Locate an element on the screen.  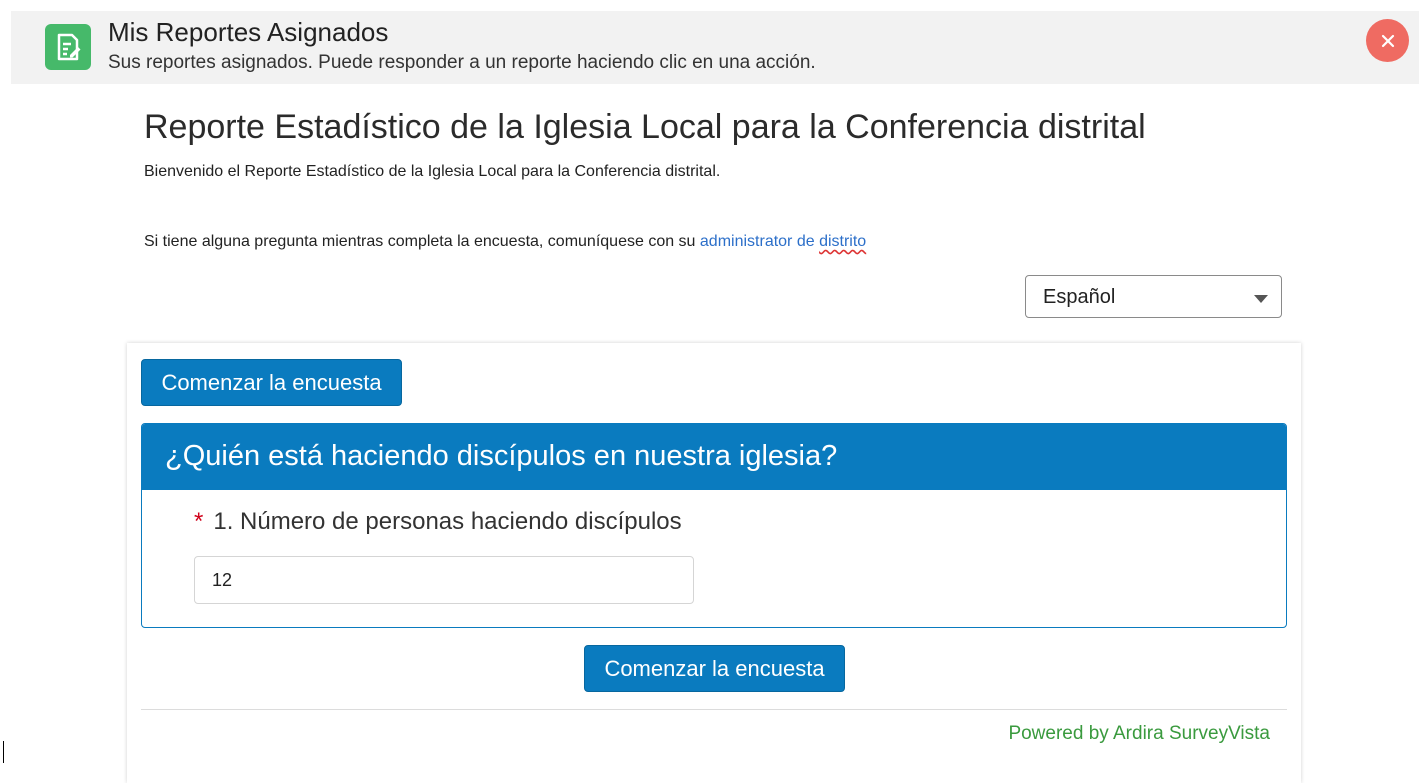
powered-by-text: Powered by Ardira SurveyVista is located at coordinates (1139, 733).